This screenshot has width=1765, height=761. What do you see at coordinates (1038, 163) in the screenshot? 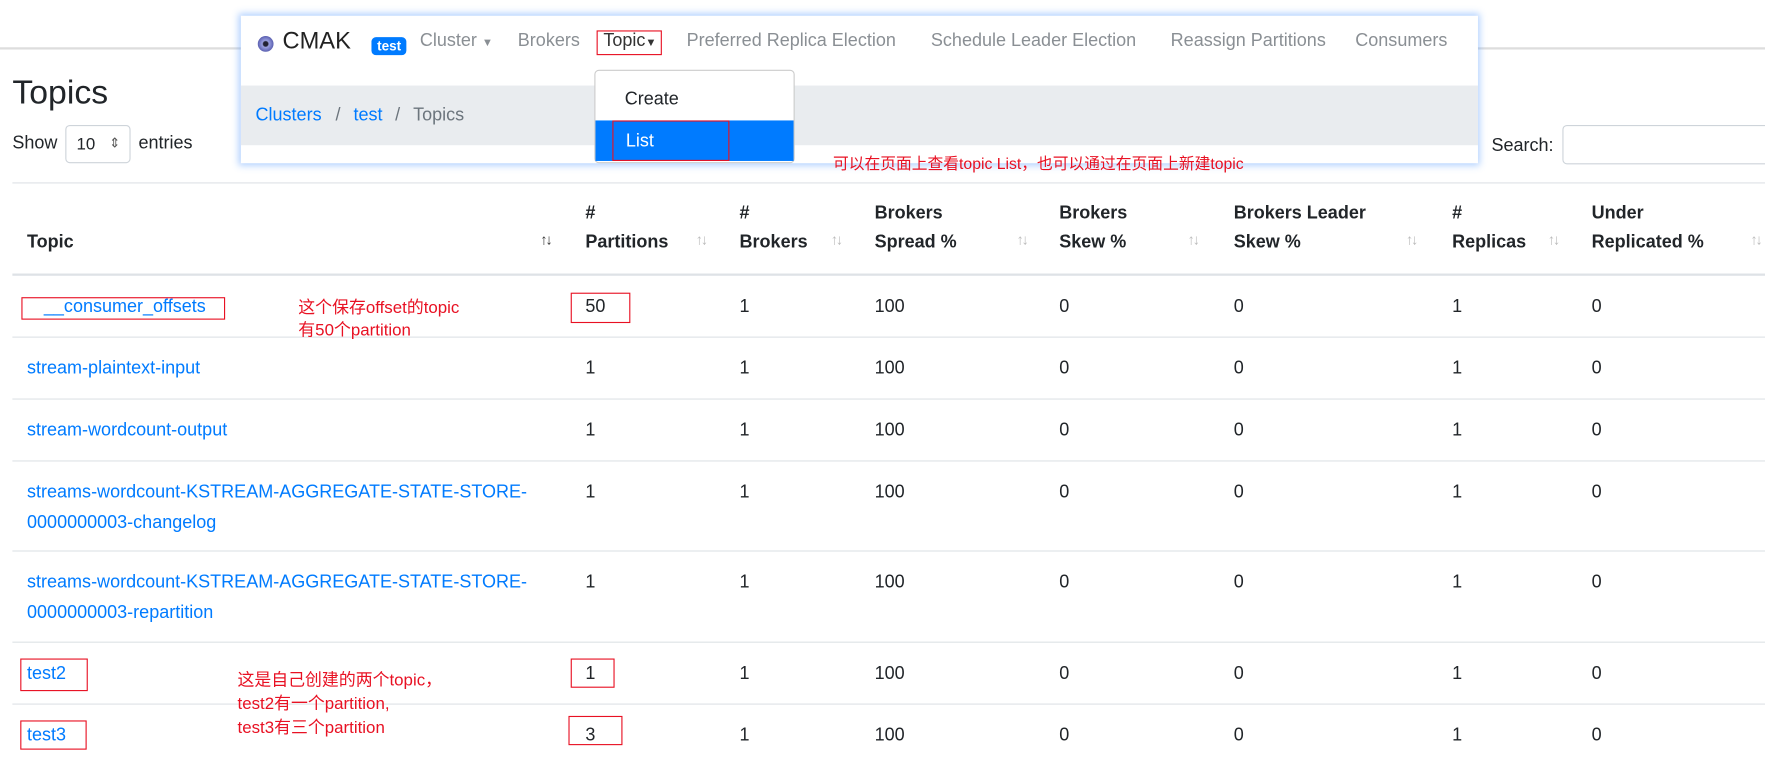
I see `annotation-note: 可以在页面上查看topic List，也可以通过在页面上新建topic` at bounding box center [1038, 163].